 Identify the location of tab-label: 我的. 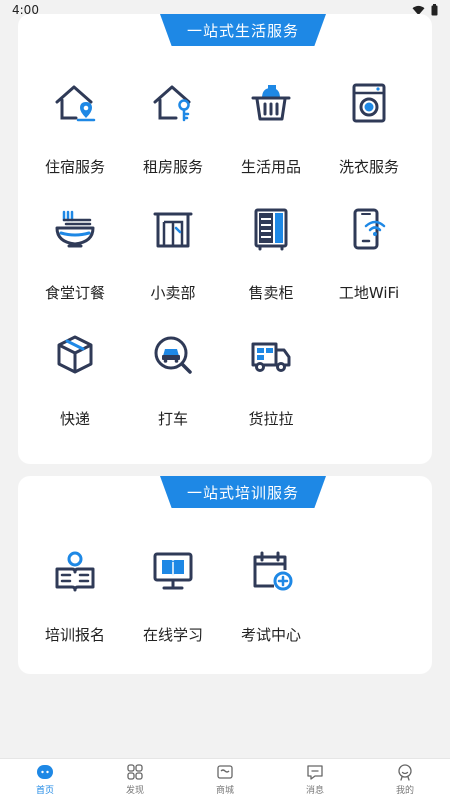
(404, 791).